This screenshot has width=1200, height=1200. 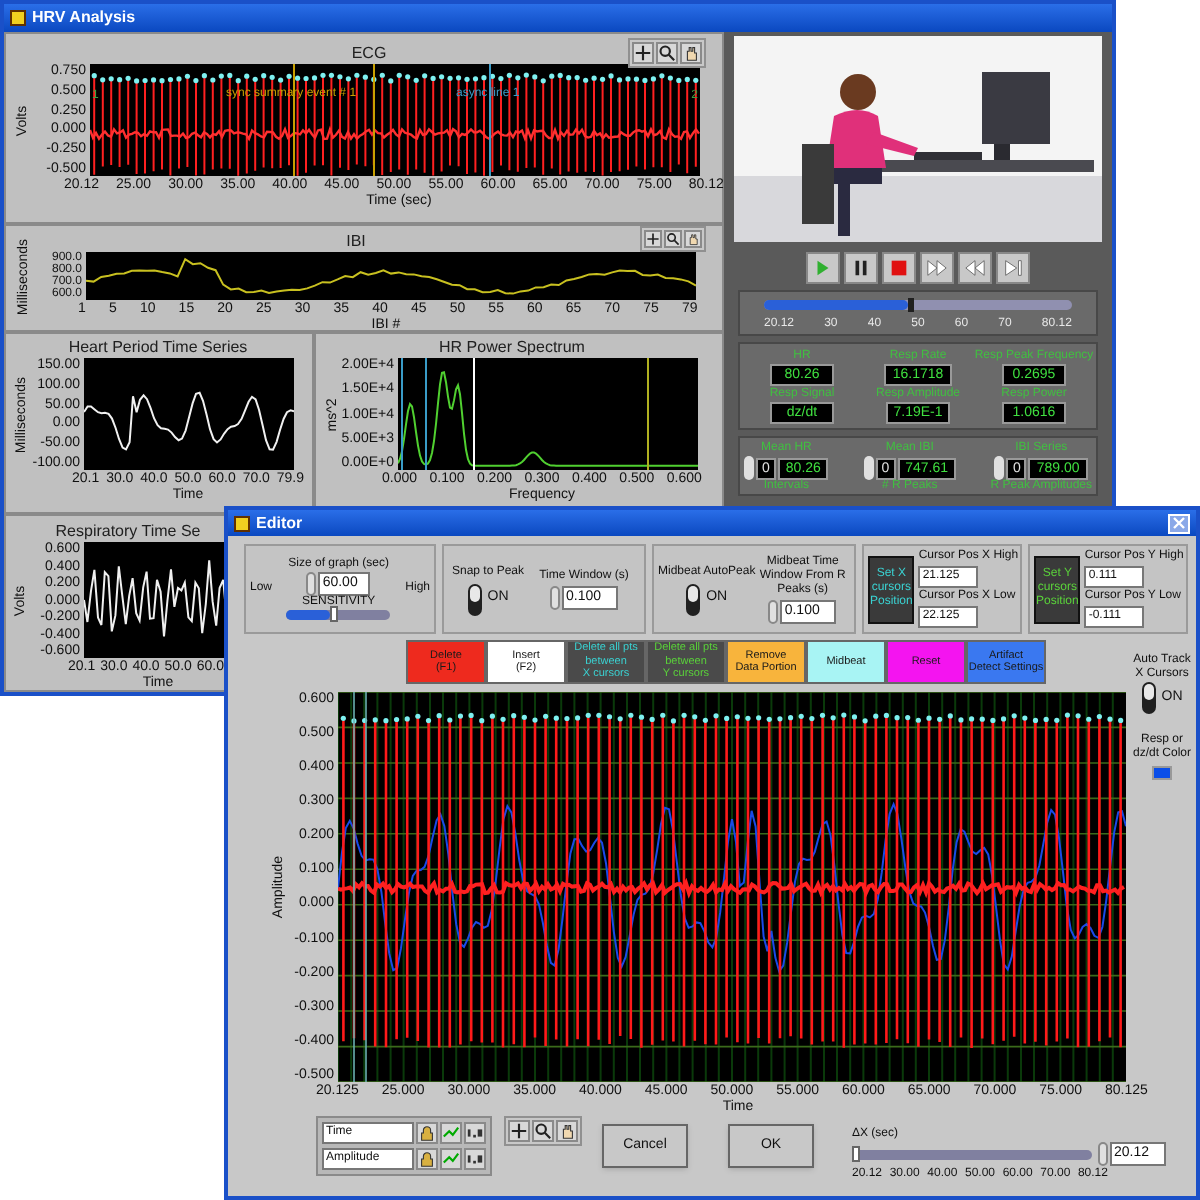 I want to click on chart-title: IBI, so click(x=356, y=242).